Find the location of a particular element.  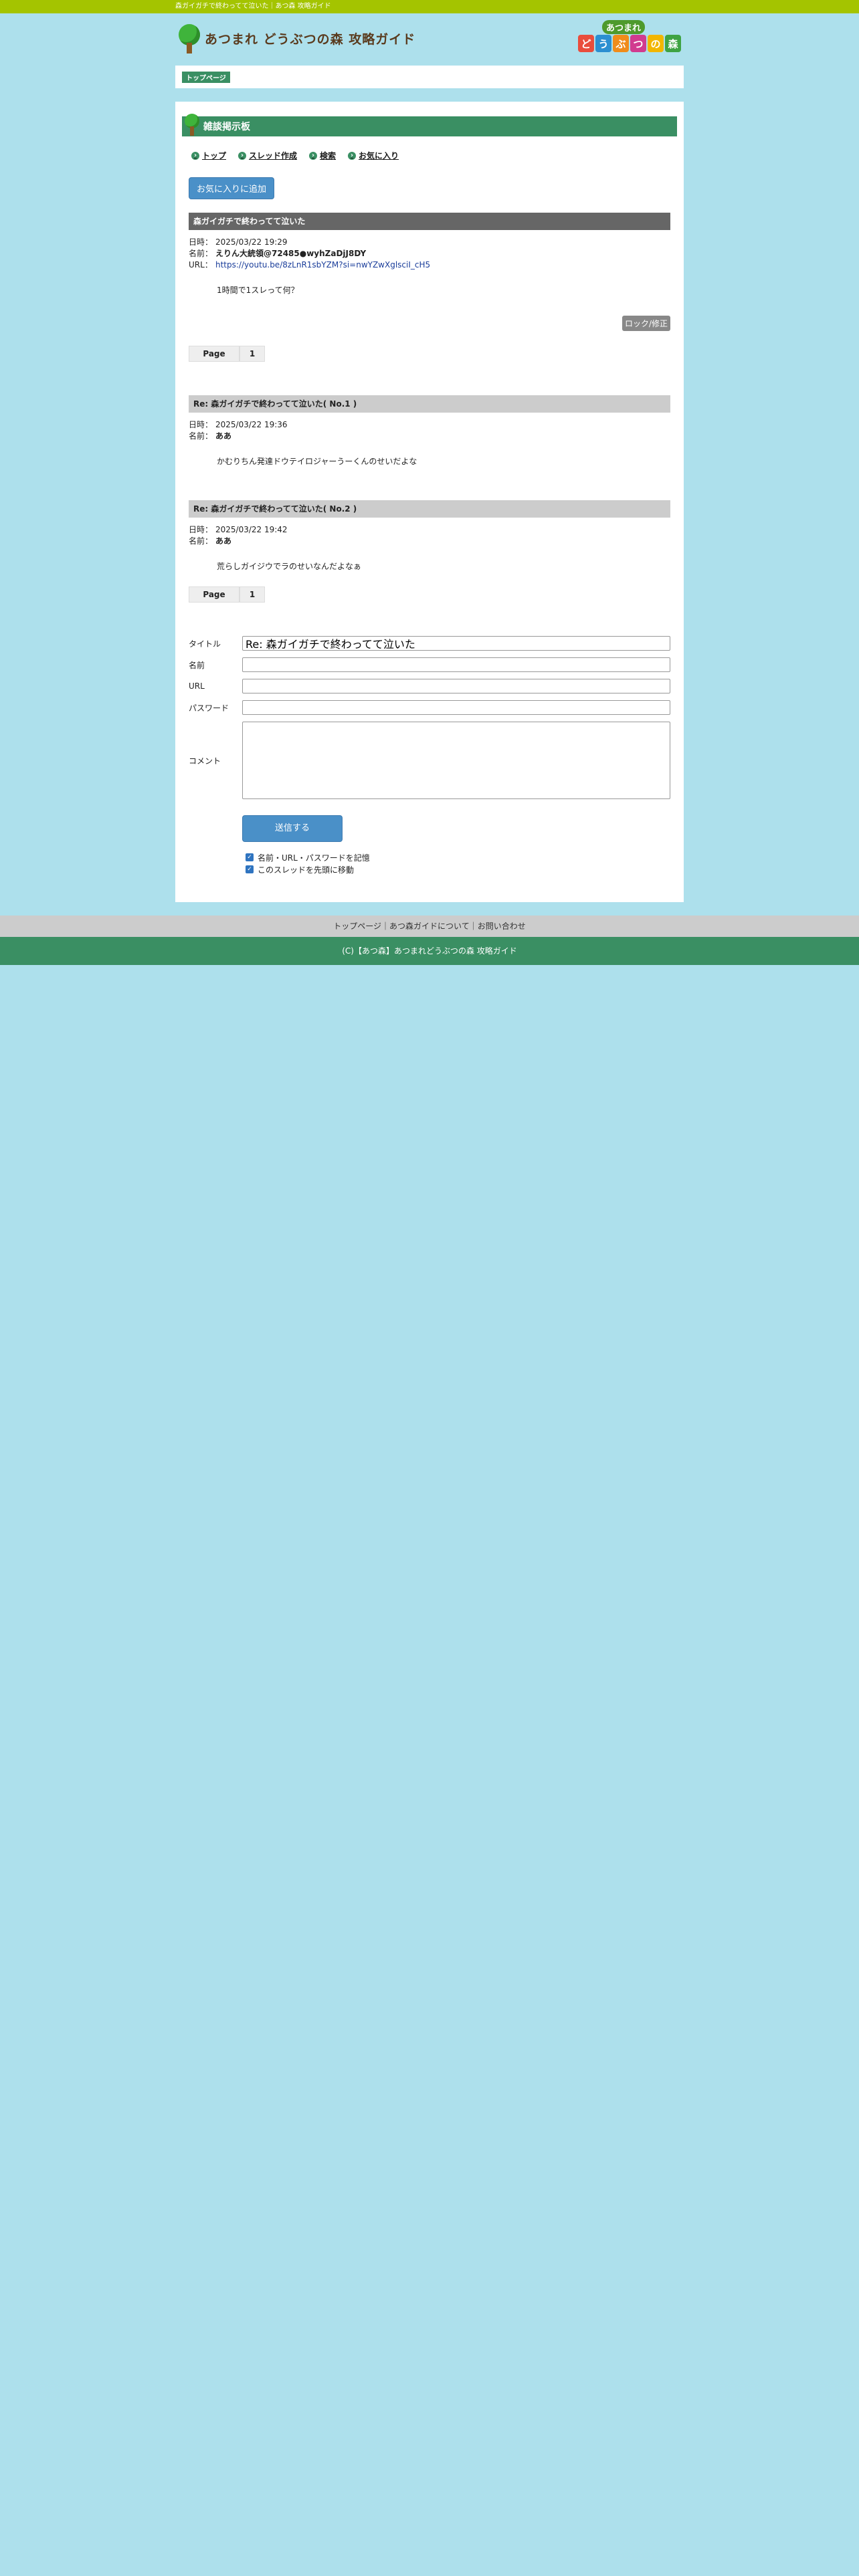

site-logo: あつまれ どうぶつの森 攻略ガイド is located at coordinates (296, 38).